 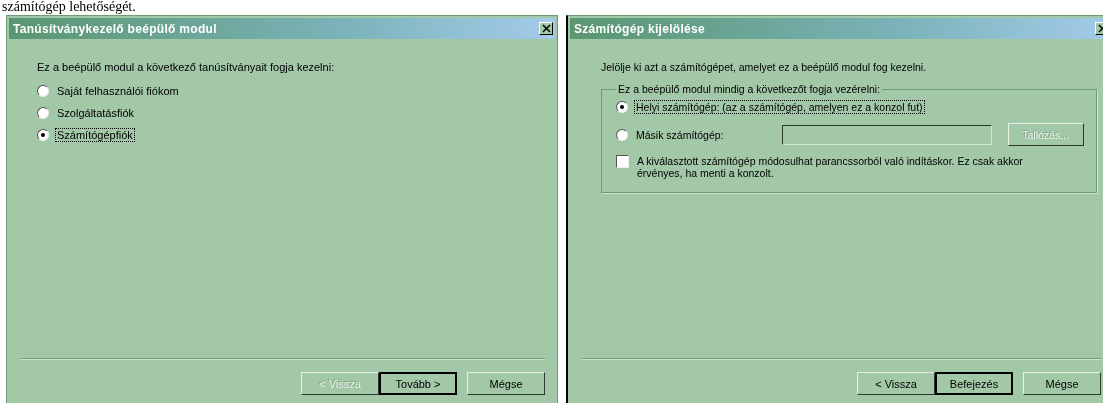 What do you see at coordinates (622, 161) in the screenshot?
I see `checkbox` at bounding box center [622, 161].